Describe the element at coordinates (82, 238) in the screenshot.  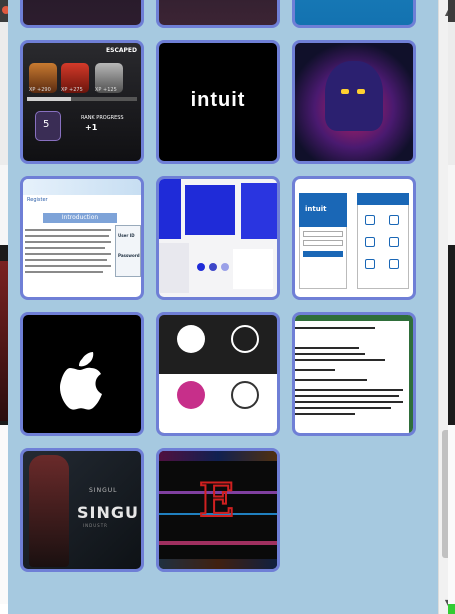
I see `thumbnail-resident-register: Register Introduction User ID Password` at that location.